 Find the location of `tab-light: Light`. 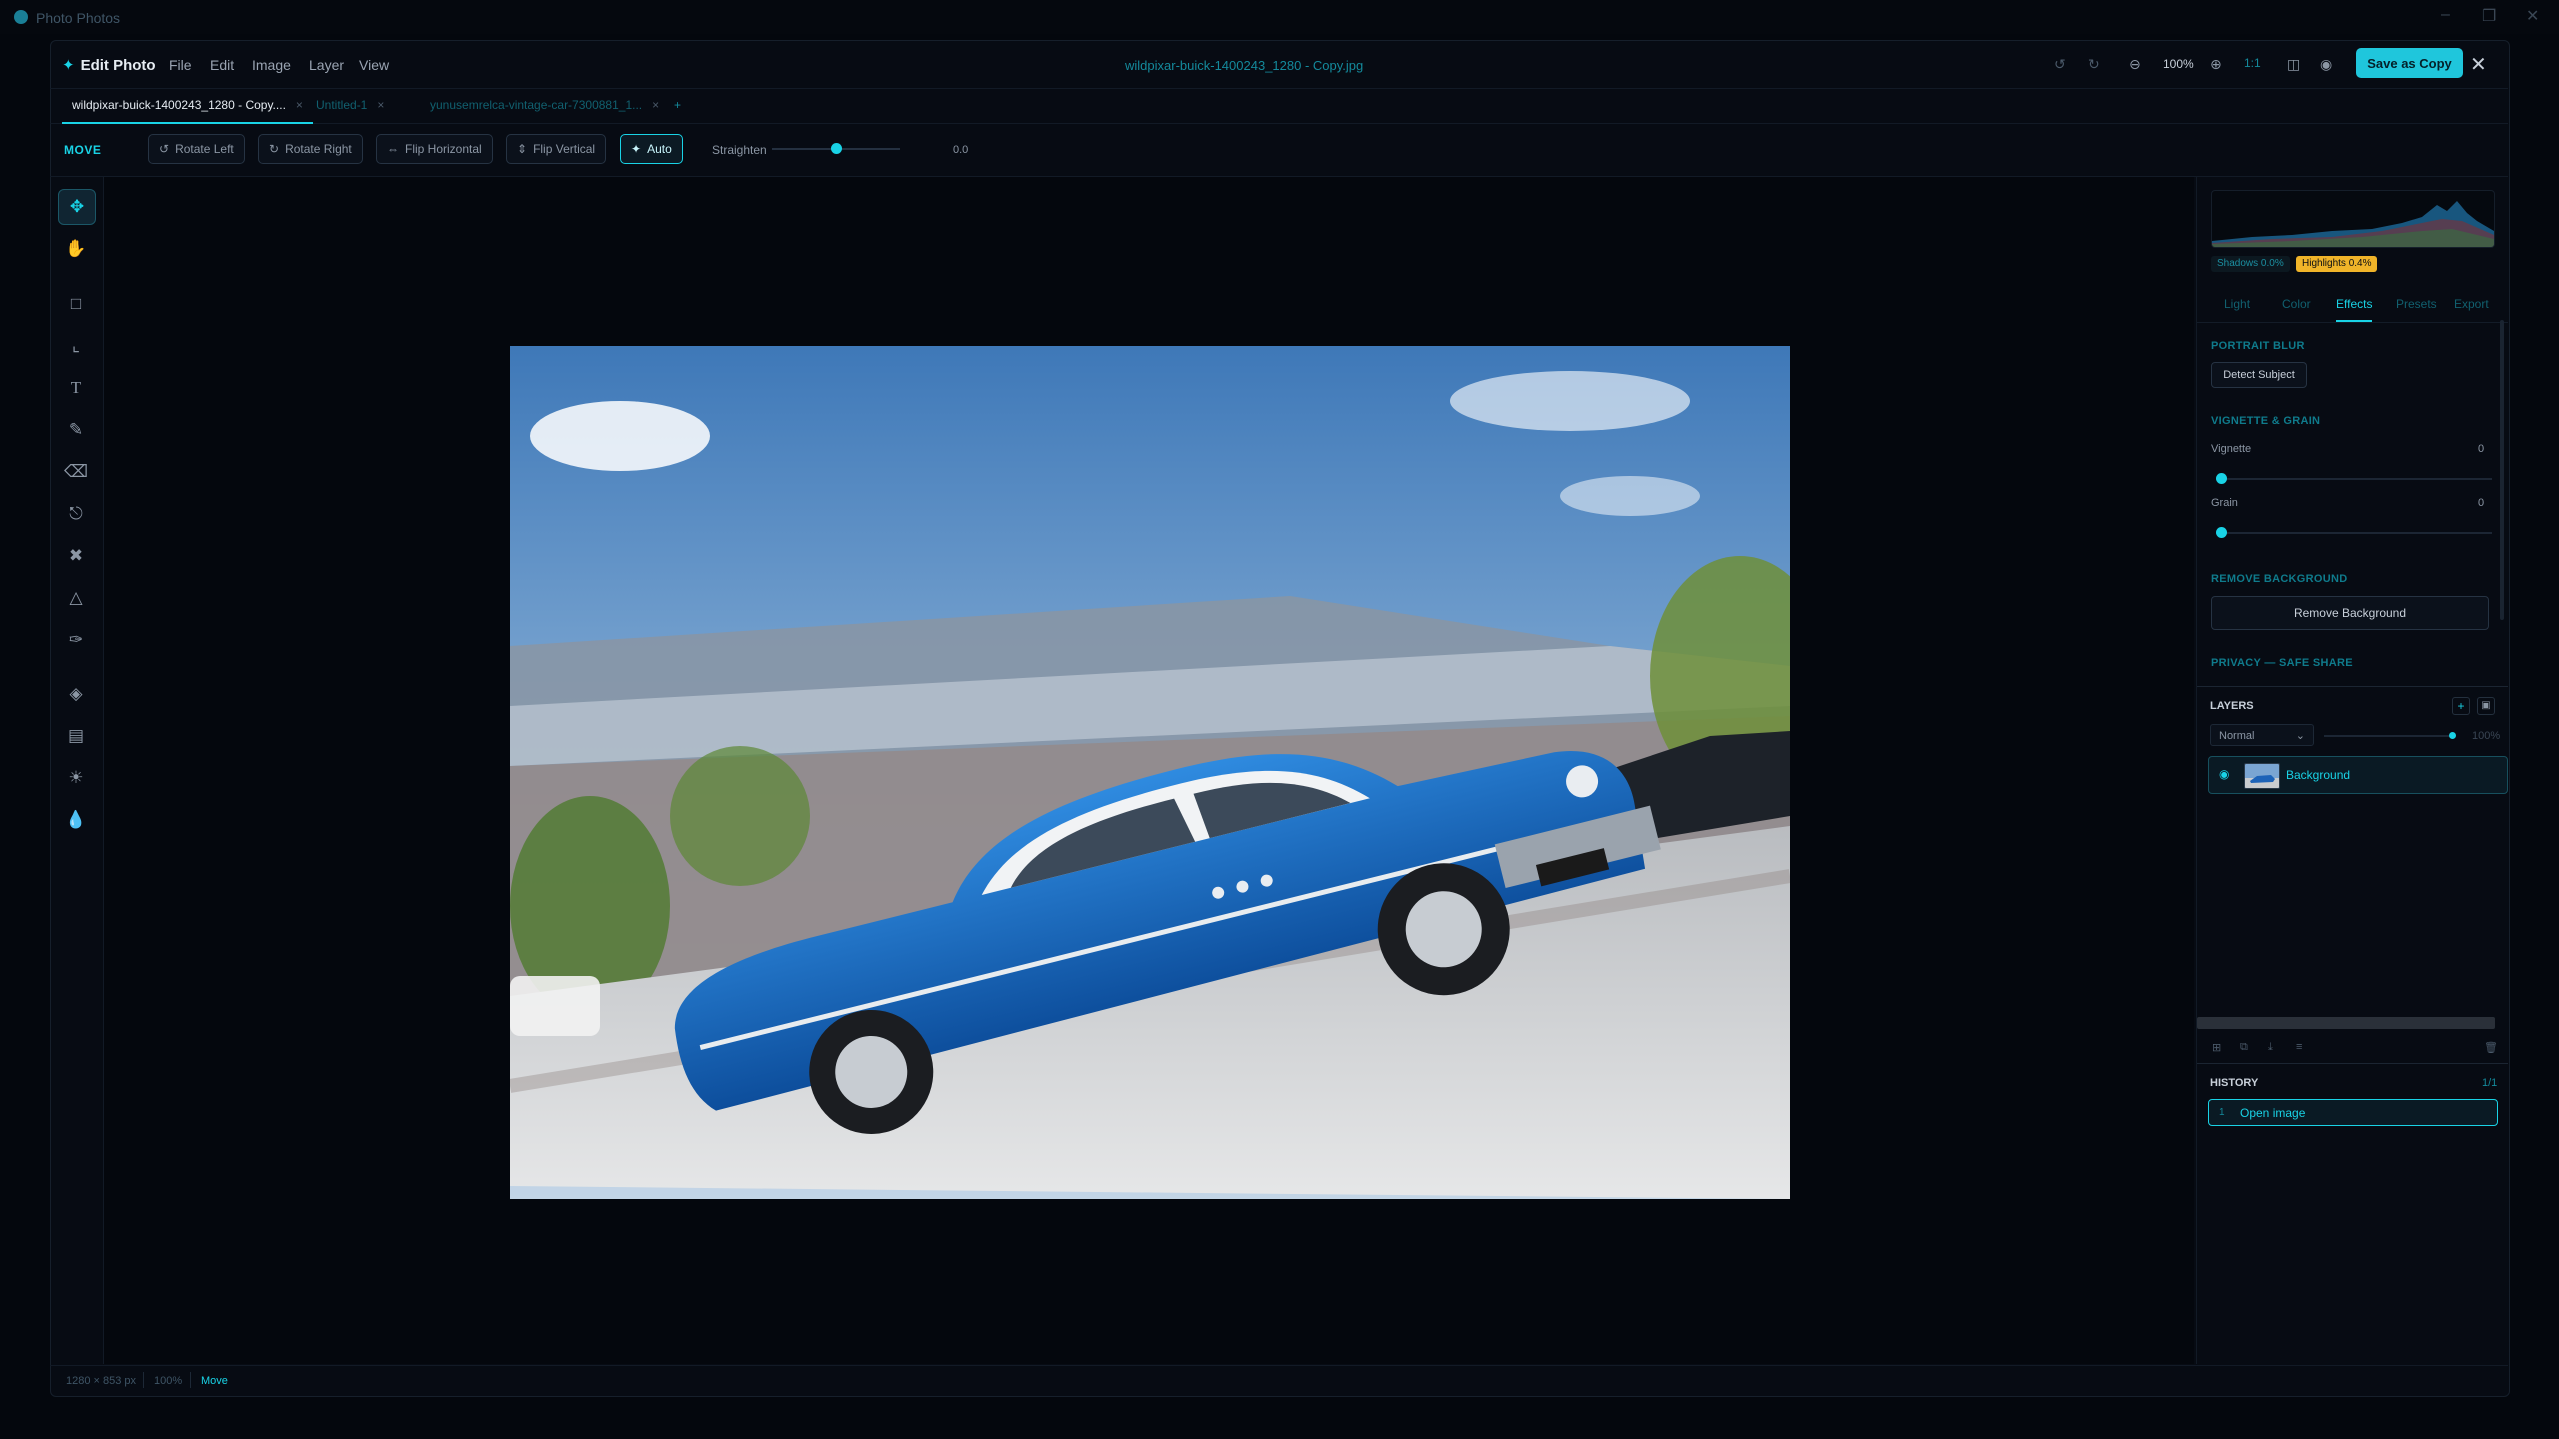

tab-light: Light is located at coordinates (2237, 308).